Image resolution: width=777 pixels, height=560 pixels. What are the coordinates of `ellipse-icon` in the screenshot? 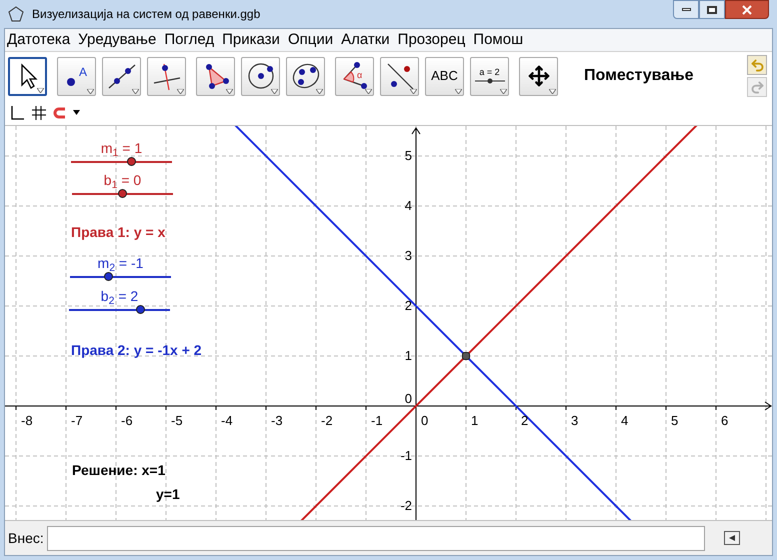 It's located at (305, 76).